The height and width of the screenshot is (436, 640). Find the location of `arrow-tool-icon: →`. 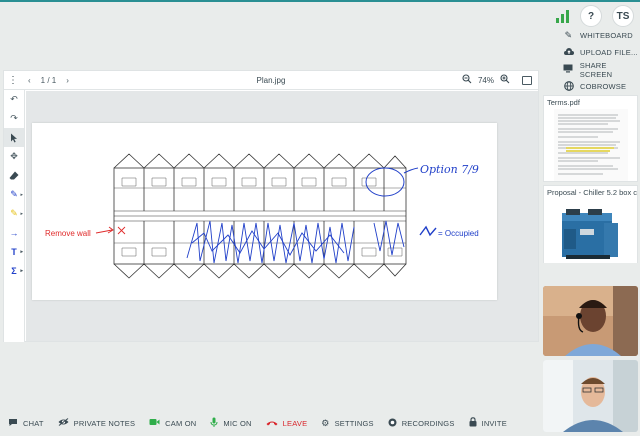

arrow-tool-icon: → is located at coordinates (14, 232).